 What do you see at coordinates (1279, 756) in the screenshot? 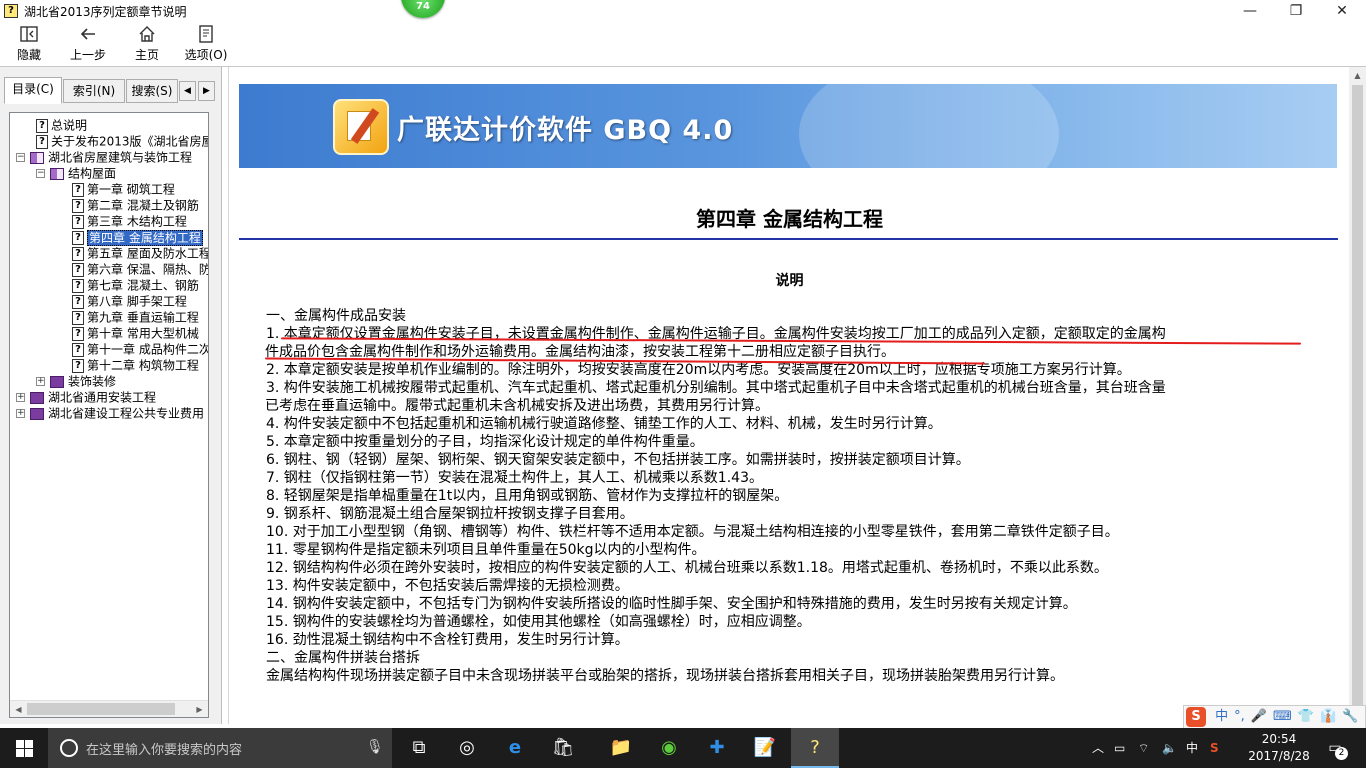
I see `clock-date: 2017/8/28` at bounding box center [1279, 756].